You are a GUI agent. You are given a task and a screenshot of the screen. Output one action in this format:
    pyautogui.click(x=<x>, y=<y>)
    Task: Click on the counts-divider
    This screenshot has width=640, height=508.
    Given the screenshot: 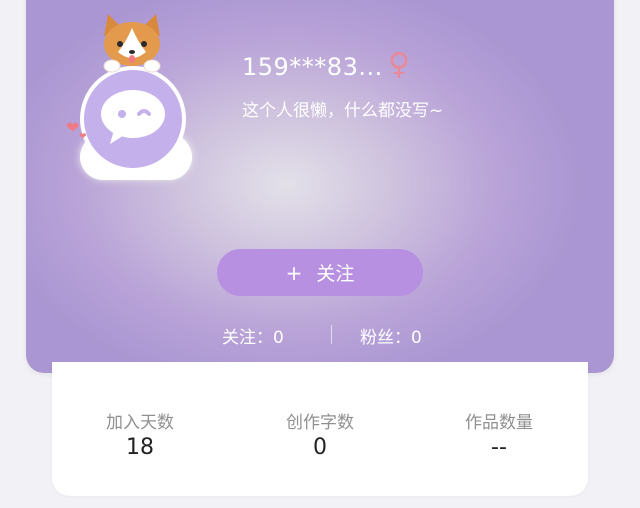 What is the action you would take?
    pyautogui.click(x=331, y=334)
    